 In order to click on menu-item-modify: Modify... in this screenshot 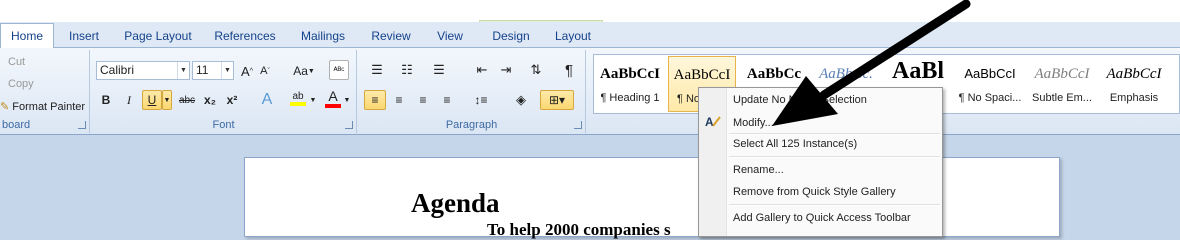, I will do `click(753, 123)`.